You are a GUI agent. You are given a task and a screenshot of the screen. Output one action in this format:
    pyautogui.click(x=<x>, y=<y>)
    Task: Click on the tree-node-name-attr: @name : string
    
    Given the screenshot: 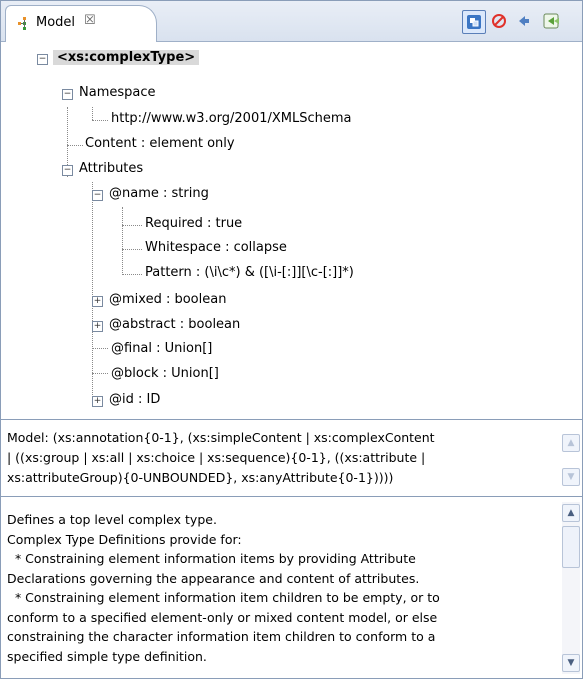 What is the action you would take?
    pyautogui.click(x=159, y=194)
    